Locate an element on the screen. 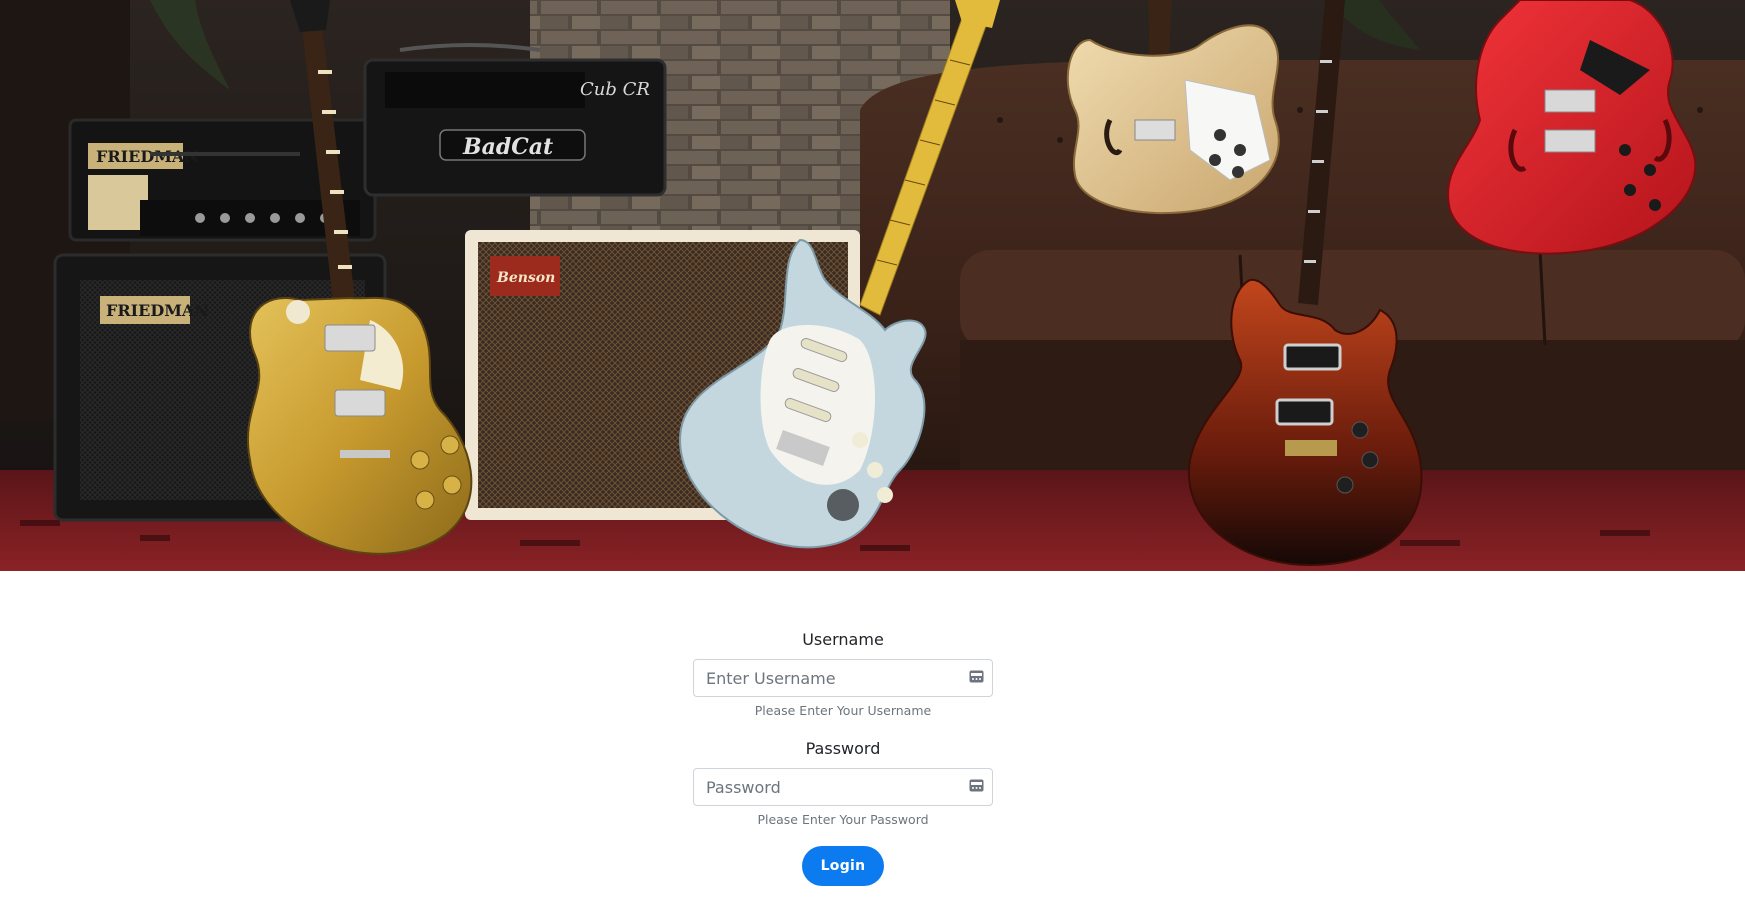  svg-text: BadCat is located at coordinates (507, 147).